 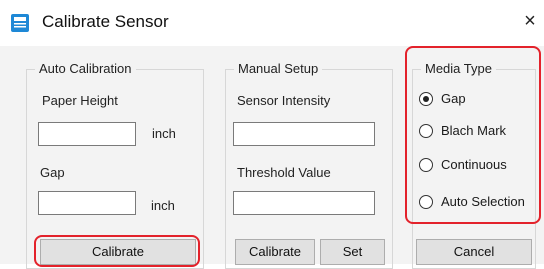 What do you see at coordinates (105, 21) in the screenshot?
I see `window-title: Calibrate Sensor` at bounding box center [105, 21].